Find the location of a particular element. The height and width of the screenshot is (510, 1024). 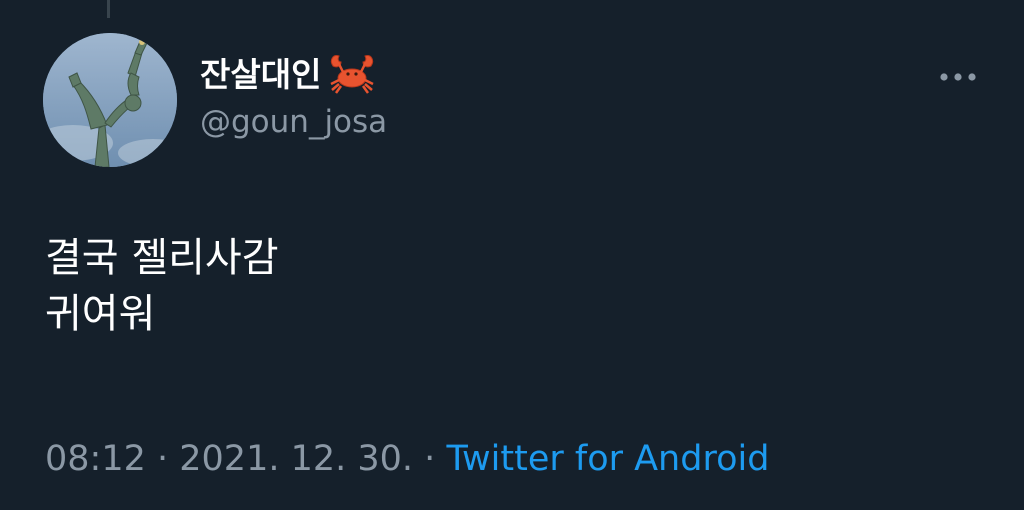

more-options-button is located at coordinates (958, 77).